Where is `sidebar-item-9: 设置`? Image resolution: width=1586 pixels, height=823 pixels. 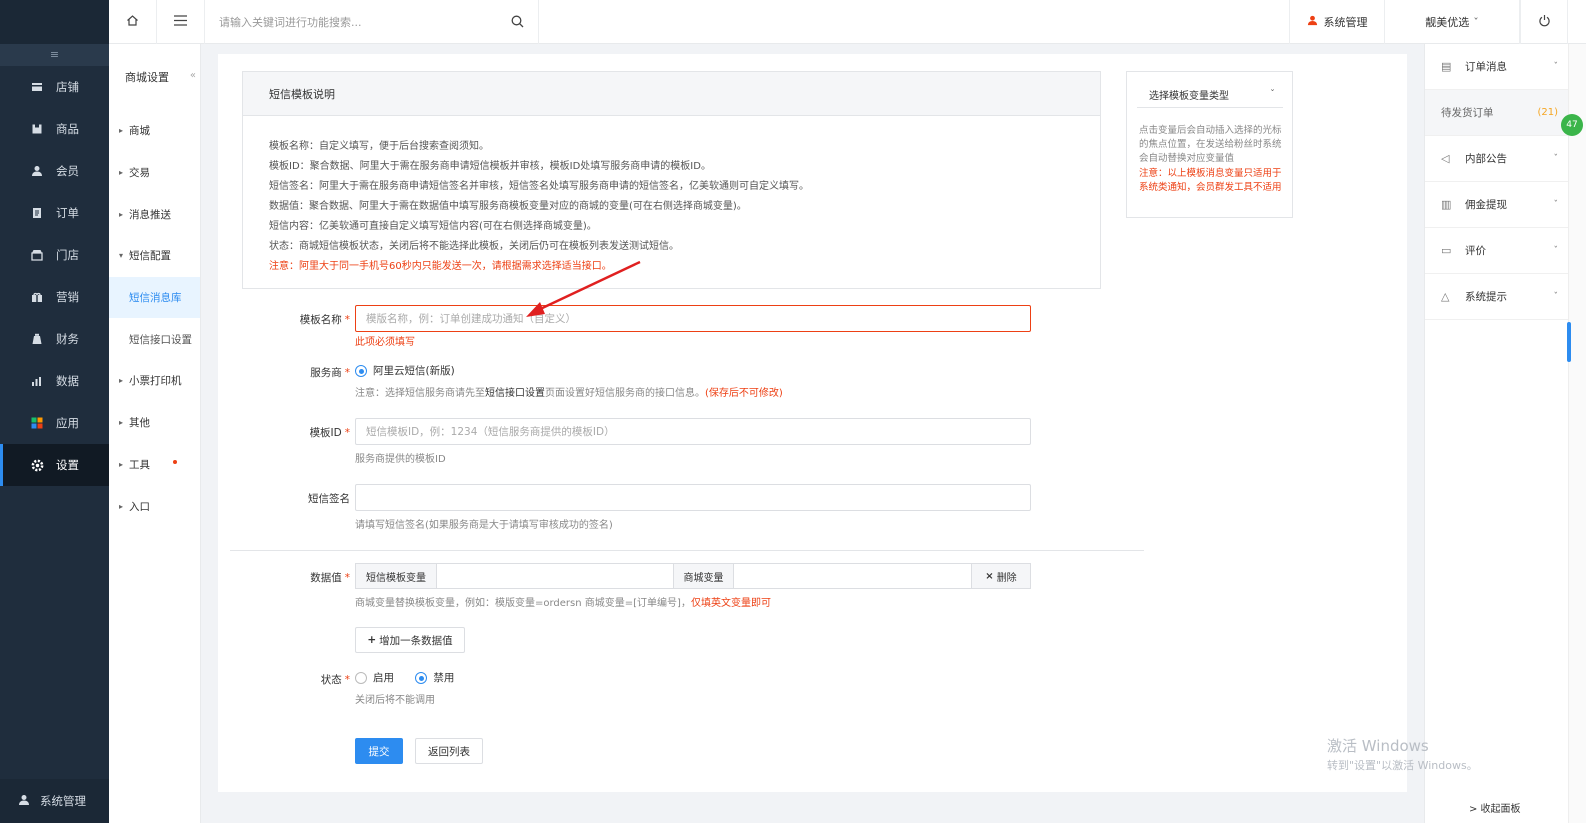 sidebar-item-9: 设置 is located at coordinates (54, 465).